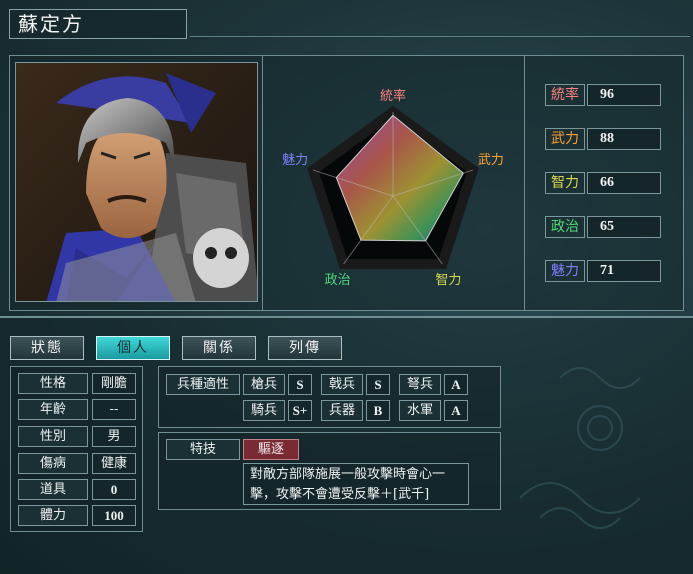 This screenshot has width=693, height=574. I want to click on stat-value-leadership: 96, so click(624, 95).